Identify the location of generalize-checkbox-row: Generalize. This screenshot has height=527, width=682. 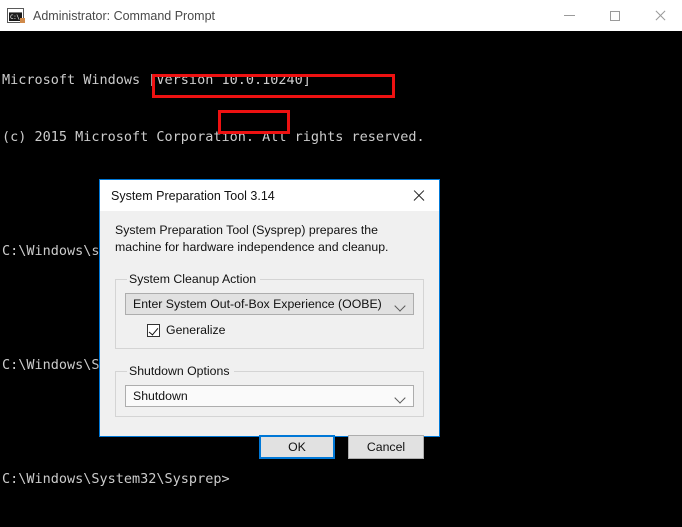
(280, 330).